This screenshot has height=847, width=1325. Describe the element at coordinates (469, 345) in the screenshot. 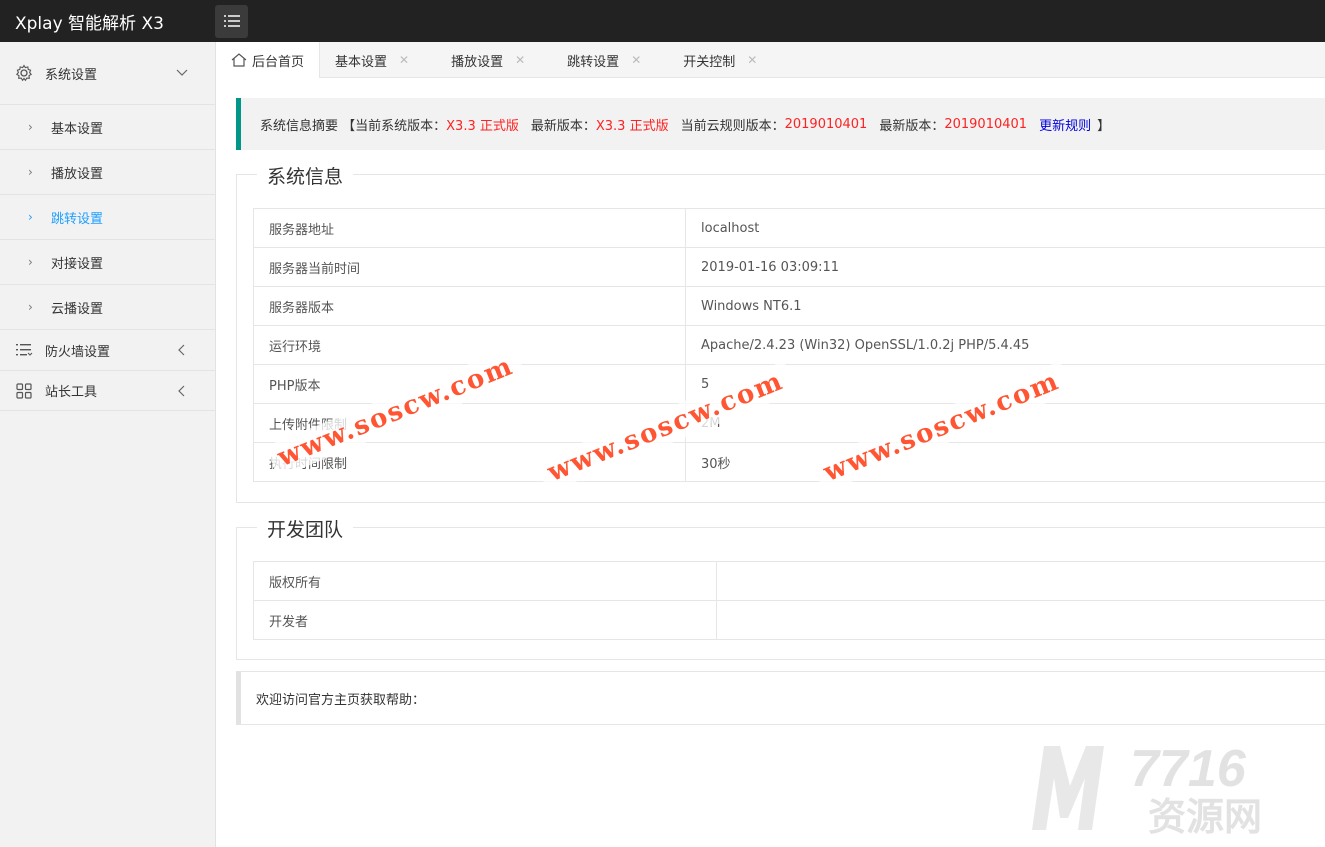

I see `table-key: 运行环境` at that location.